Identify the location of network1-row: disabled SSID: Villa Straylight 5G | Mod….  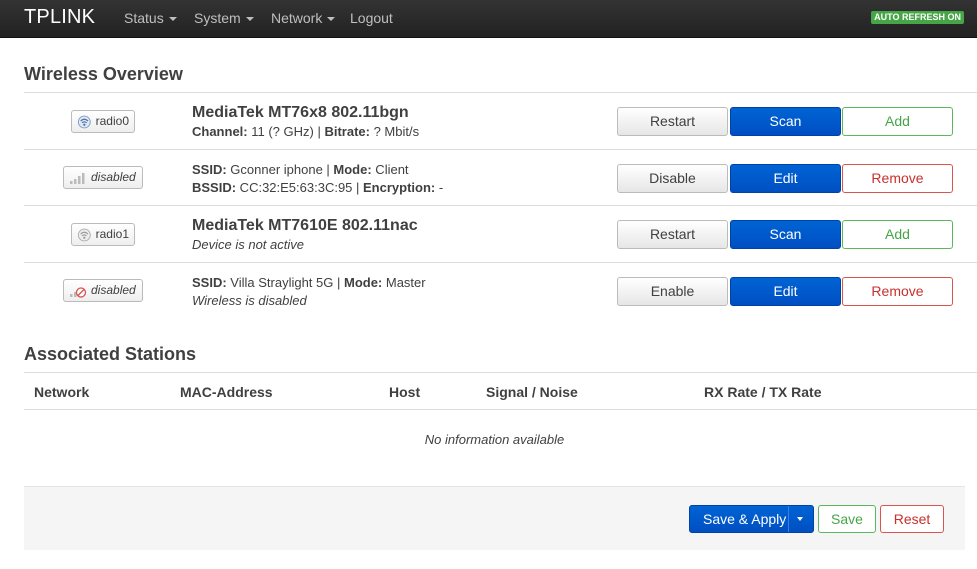
(500, 290).